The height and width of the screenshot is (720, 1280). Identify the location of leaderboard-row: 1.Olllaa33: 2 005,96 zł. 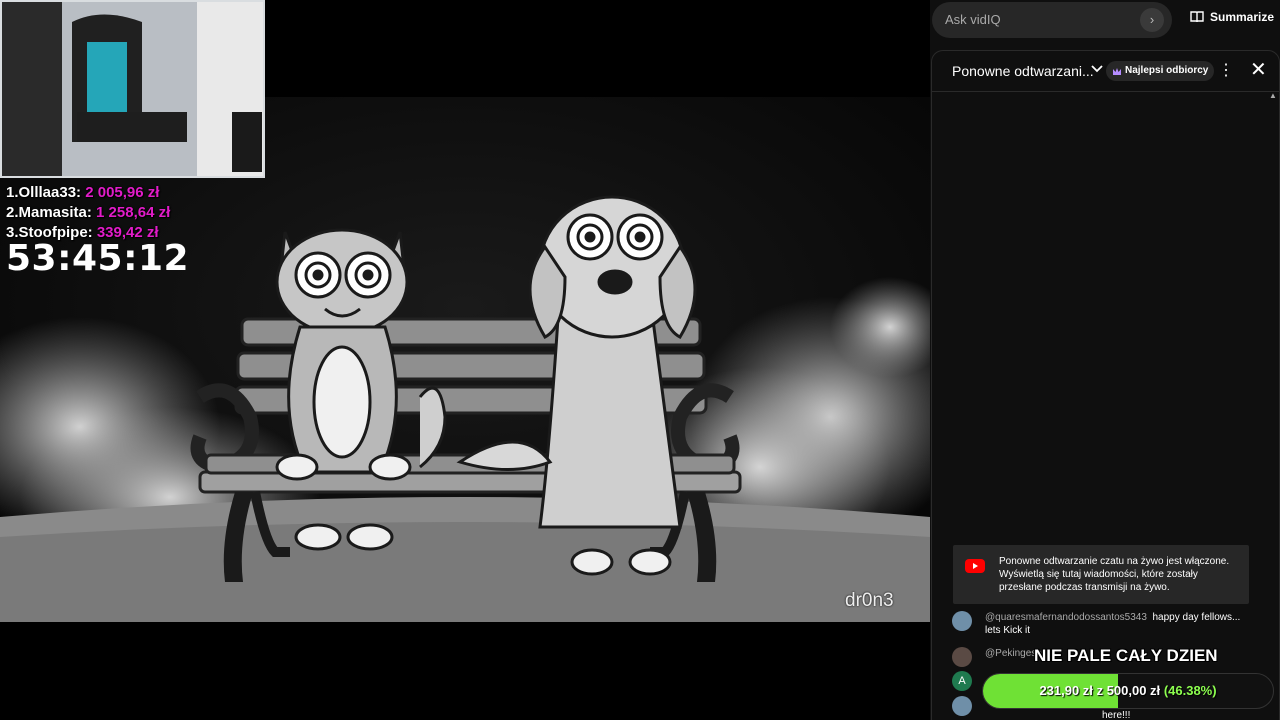
(88, 193).